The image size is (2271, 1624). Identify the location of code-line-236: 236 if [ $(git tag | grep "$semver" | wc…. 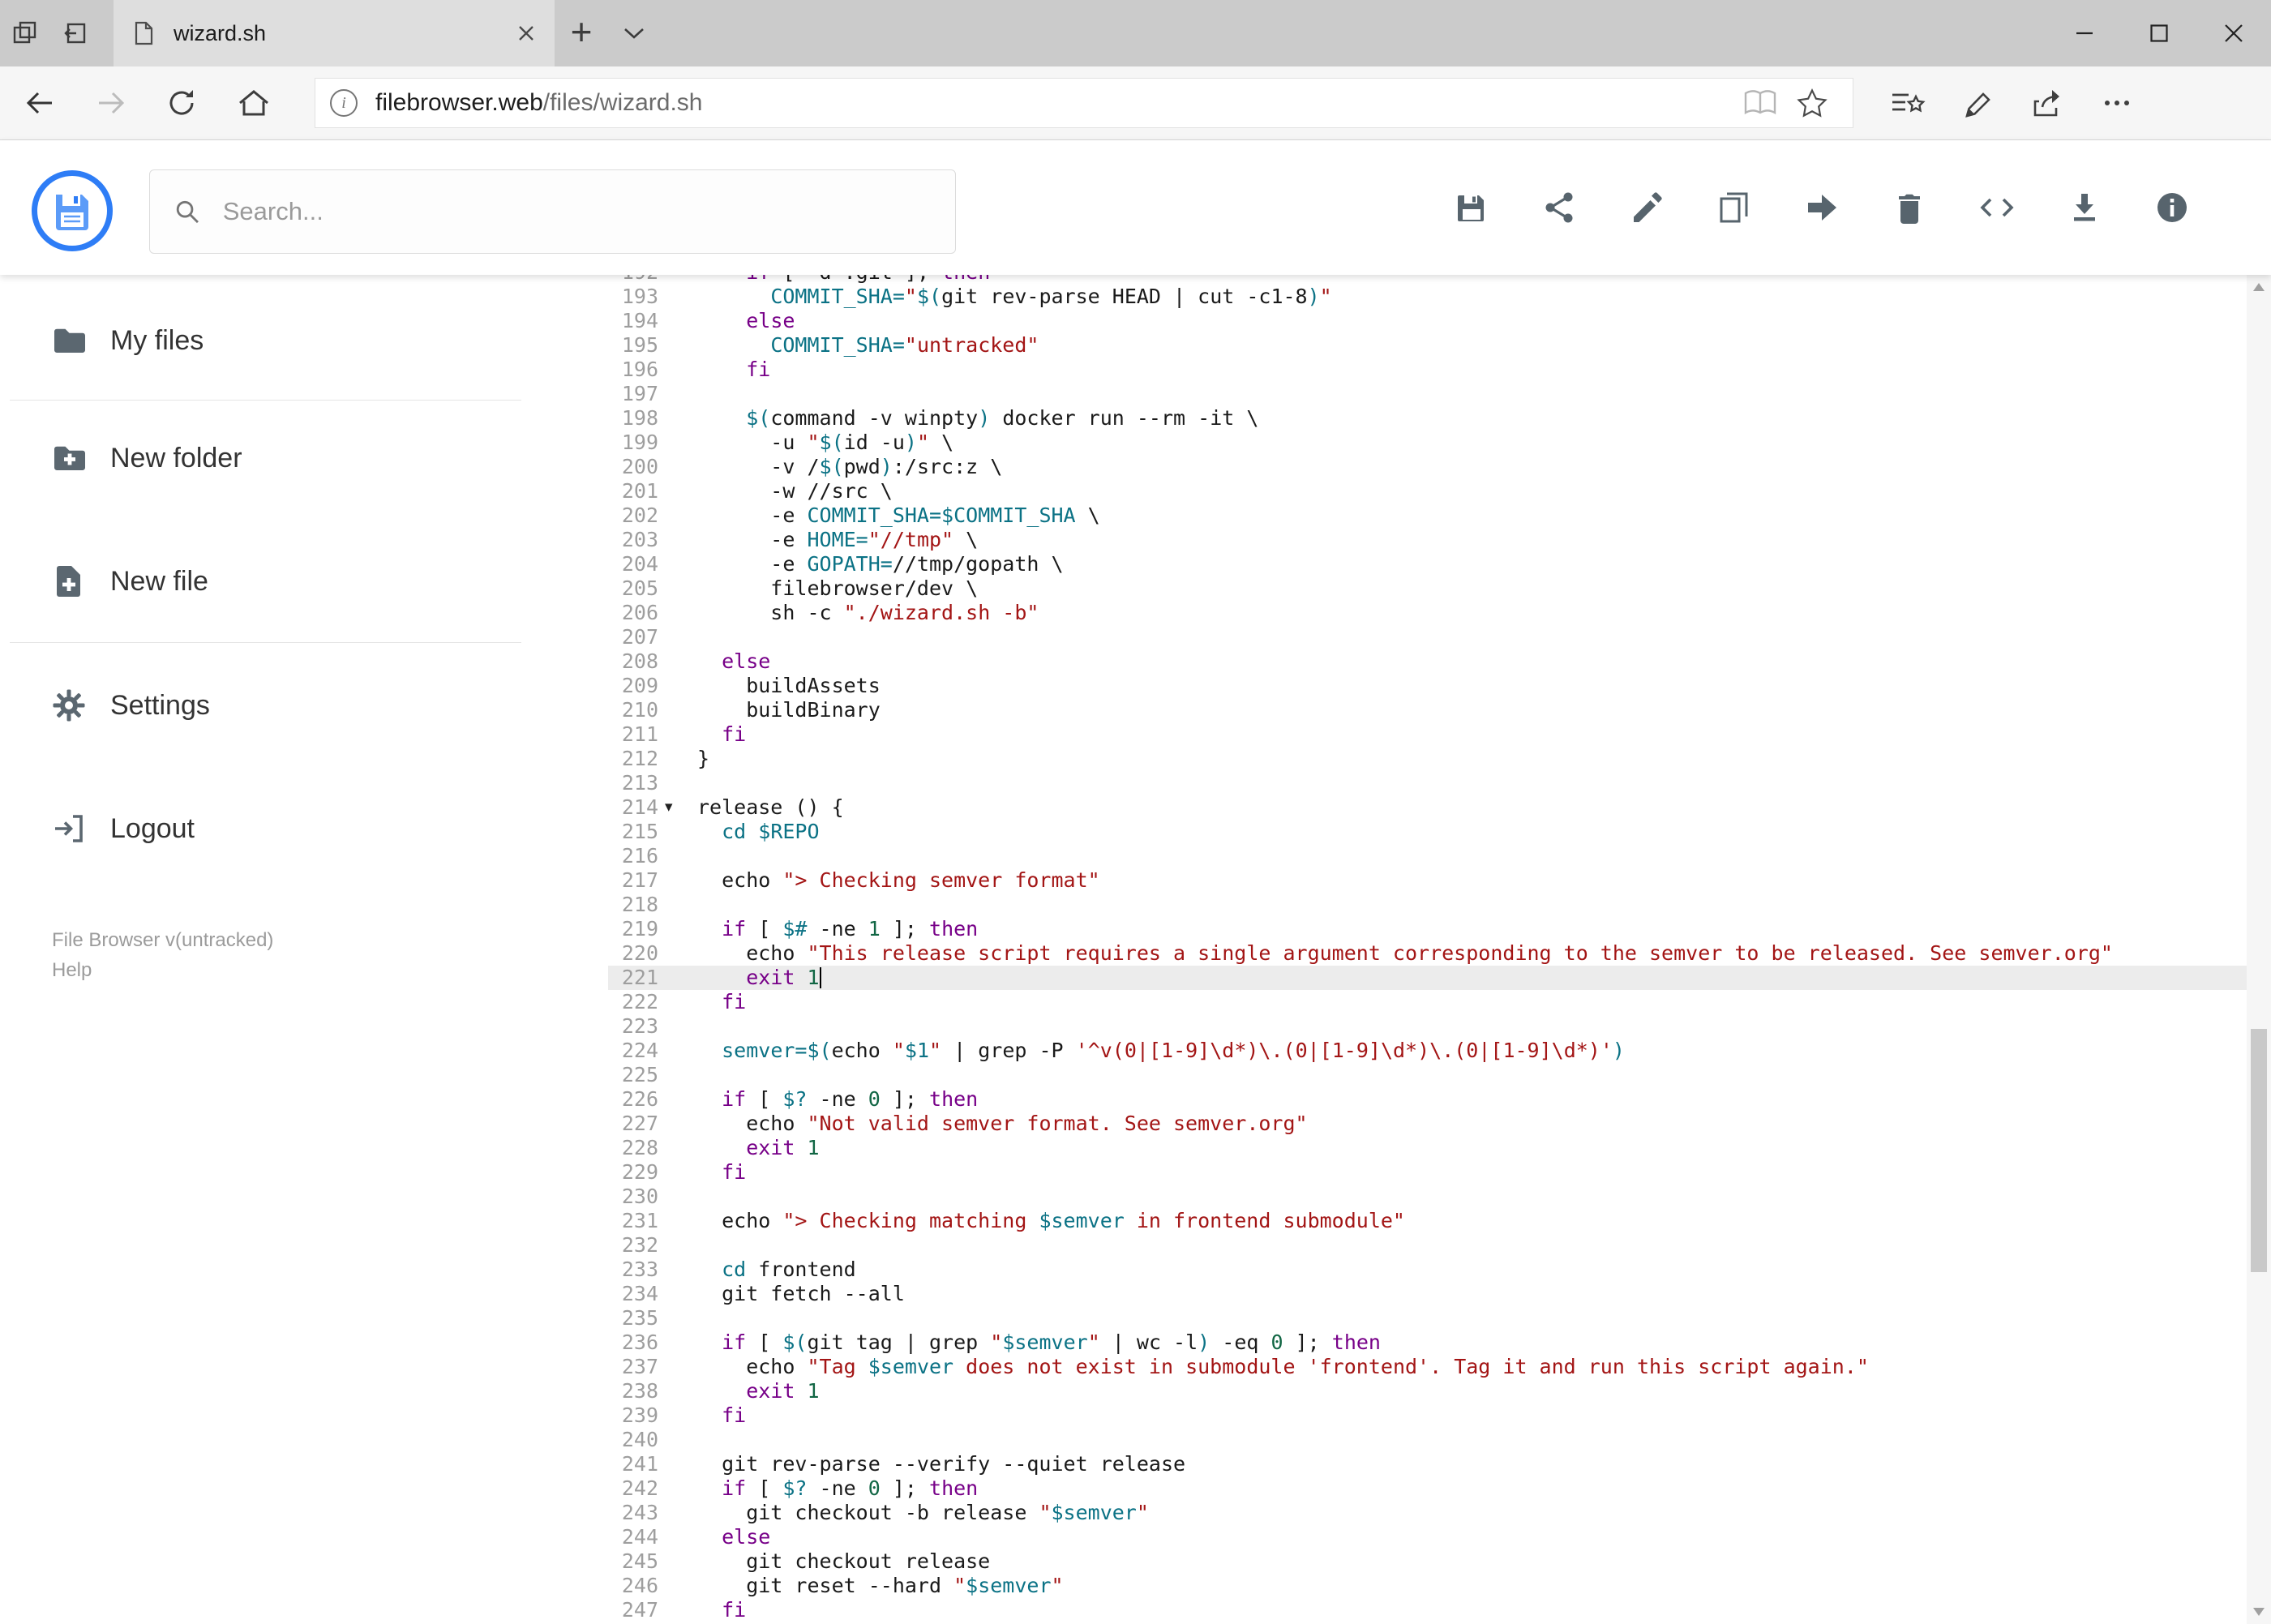
(1427, 1343).